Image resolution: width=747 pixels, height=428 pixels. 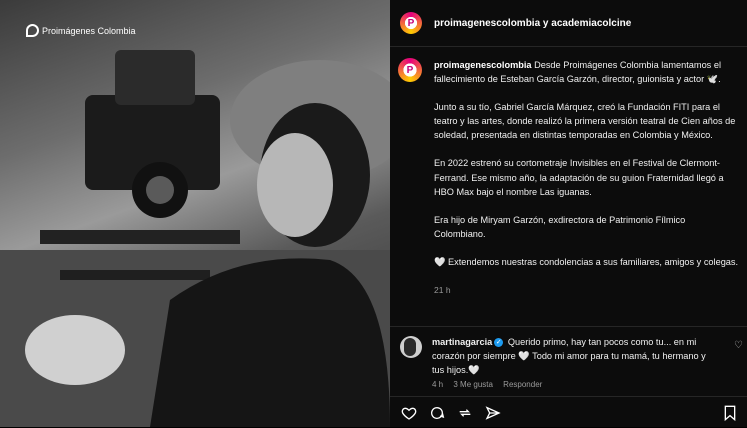 What do you see at coordinates (483, 65) in the screenshot?
I see `caption-username: proimagenescolombia` at bounding box center [483, 65].